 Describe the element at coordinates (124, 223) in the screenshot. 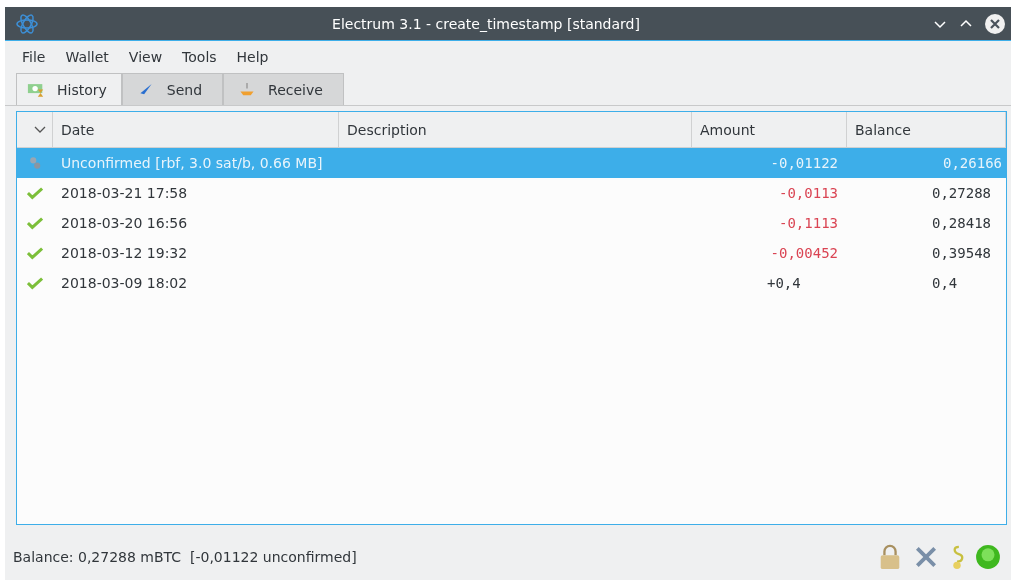

I see `date-cell-text: 2018-03-20 16:56` at that location.